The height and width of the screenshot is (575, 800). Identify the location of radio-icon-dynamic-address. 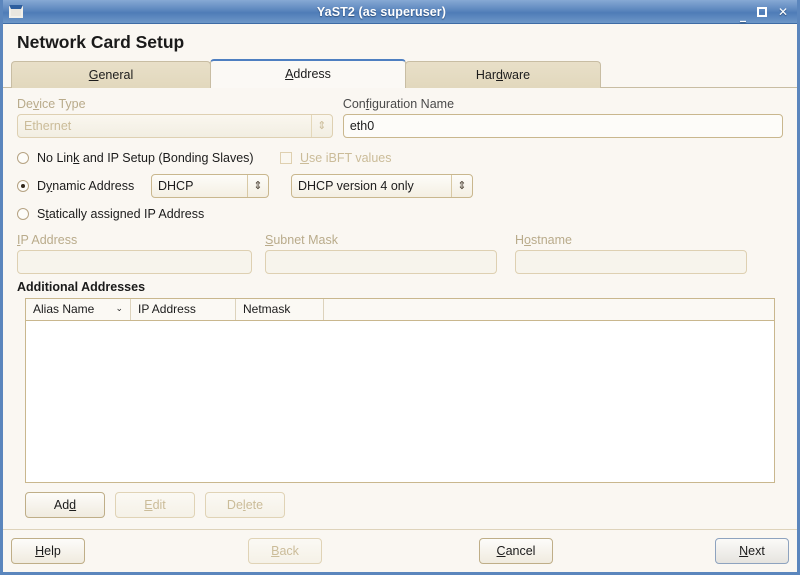
(23, 186).